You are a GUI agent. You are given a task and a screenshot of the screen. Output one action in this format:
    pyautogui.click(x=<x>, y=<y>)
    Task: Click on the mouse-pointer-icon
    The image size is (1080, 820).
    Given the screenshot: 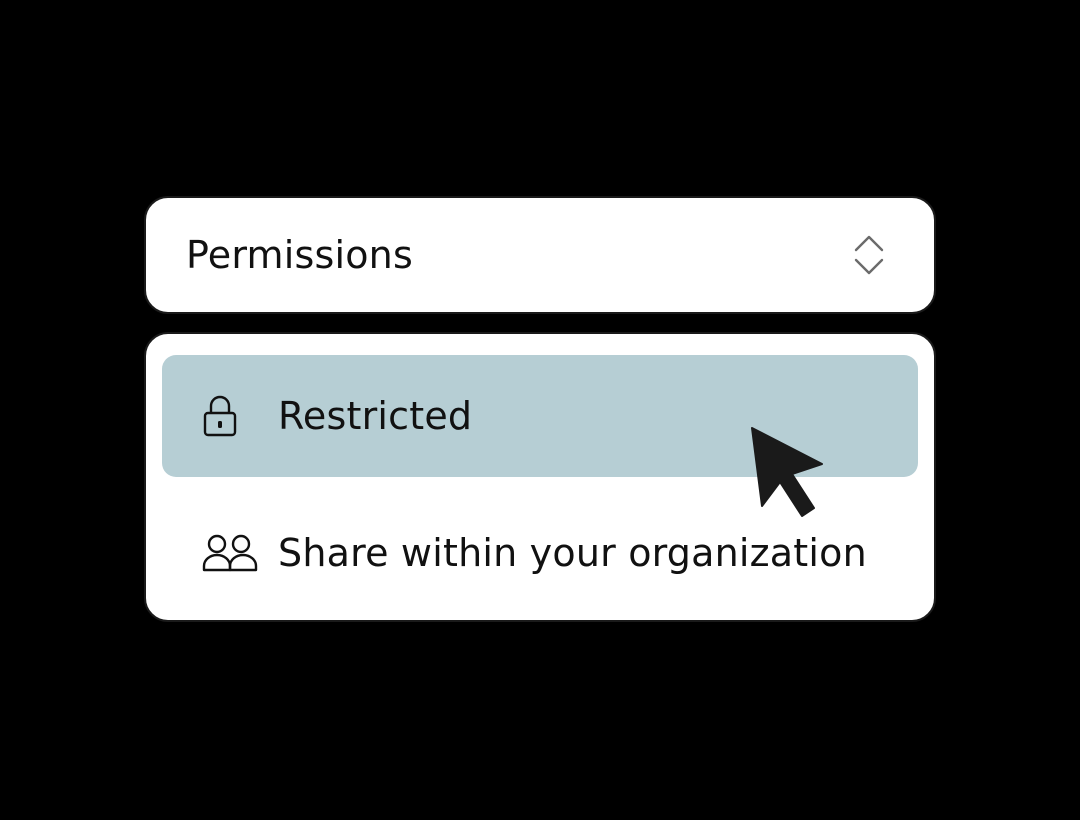 What is the action you would take?
    pyautogui.click(x=787, y=472)
    